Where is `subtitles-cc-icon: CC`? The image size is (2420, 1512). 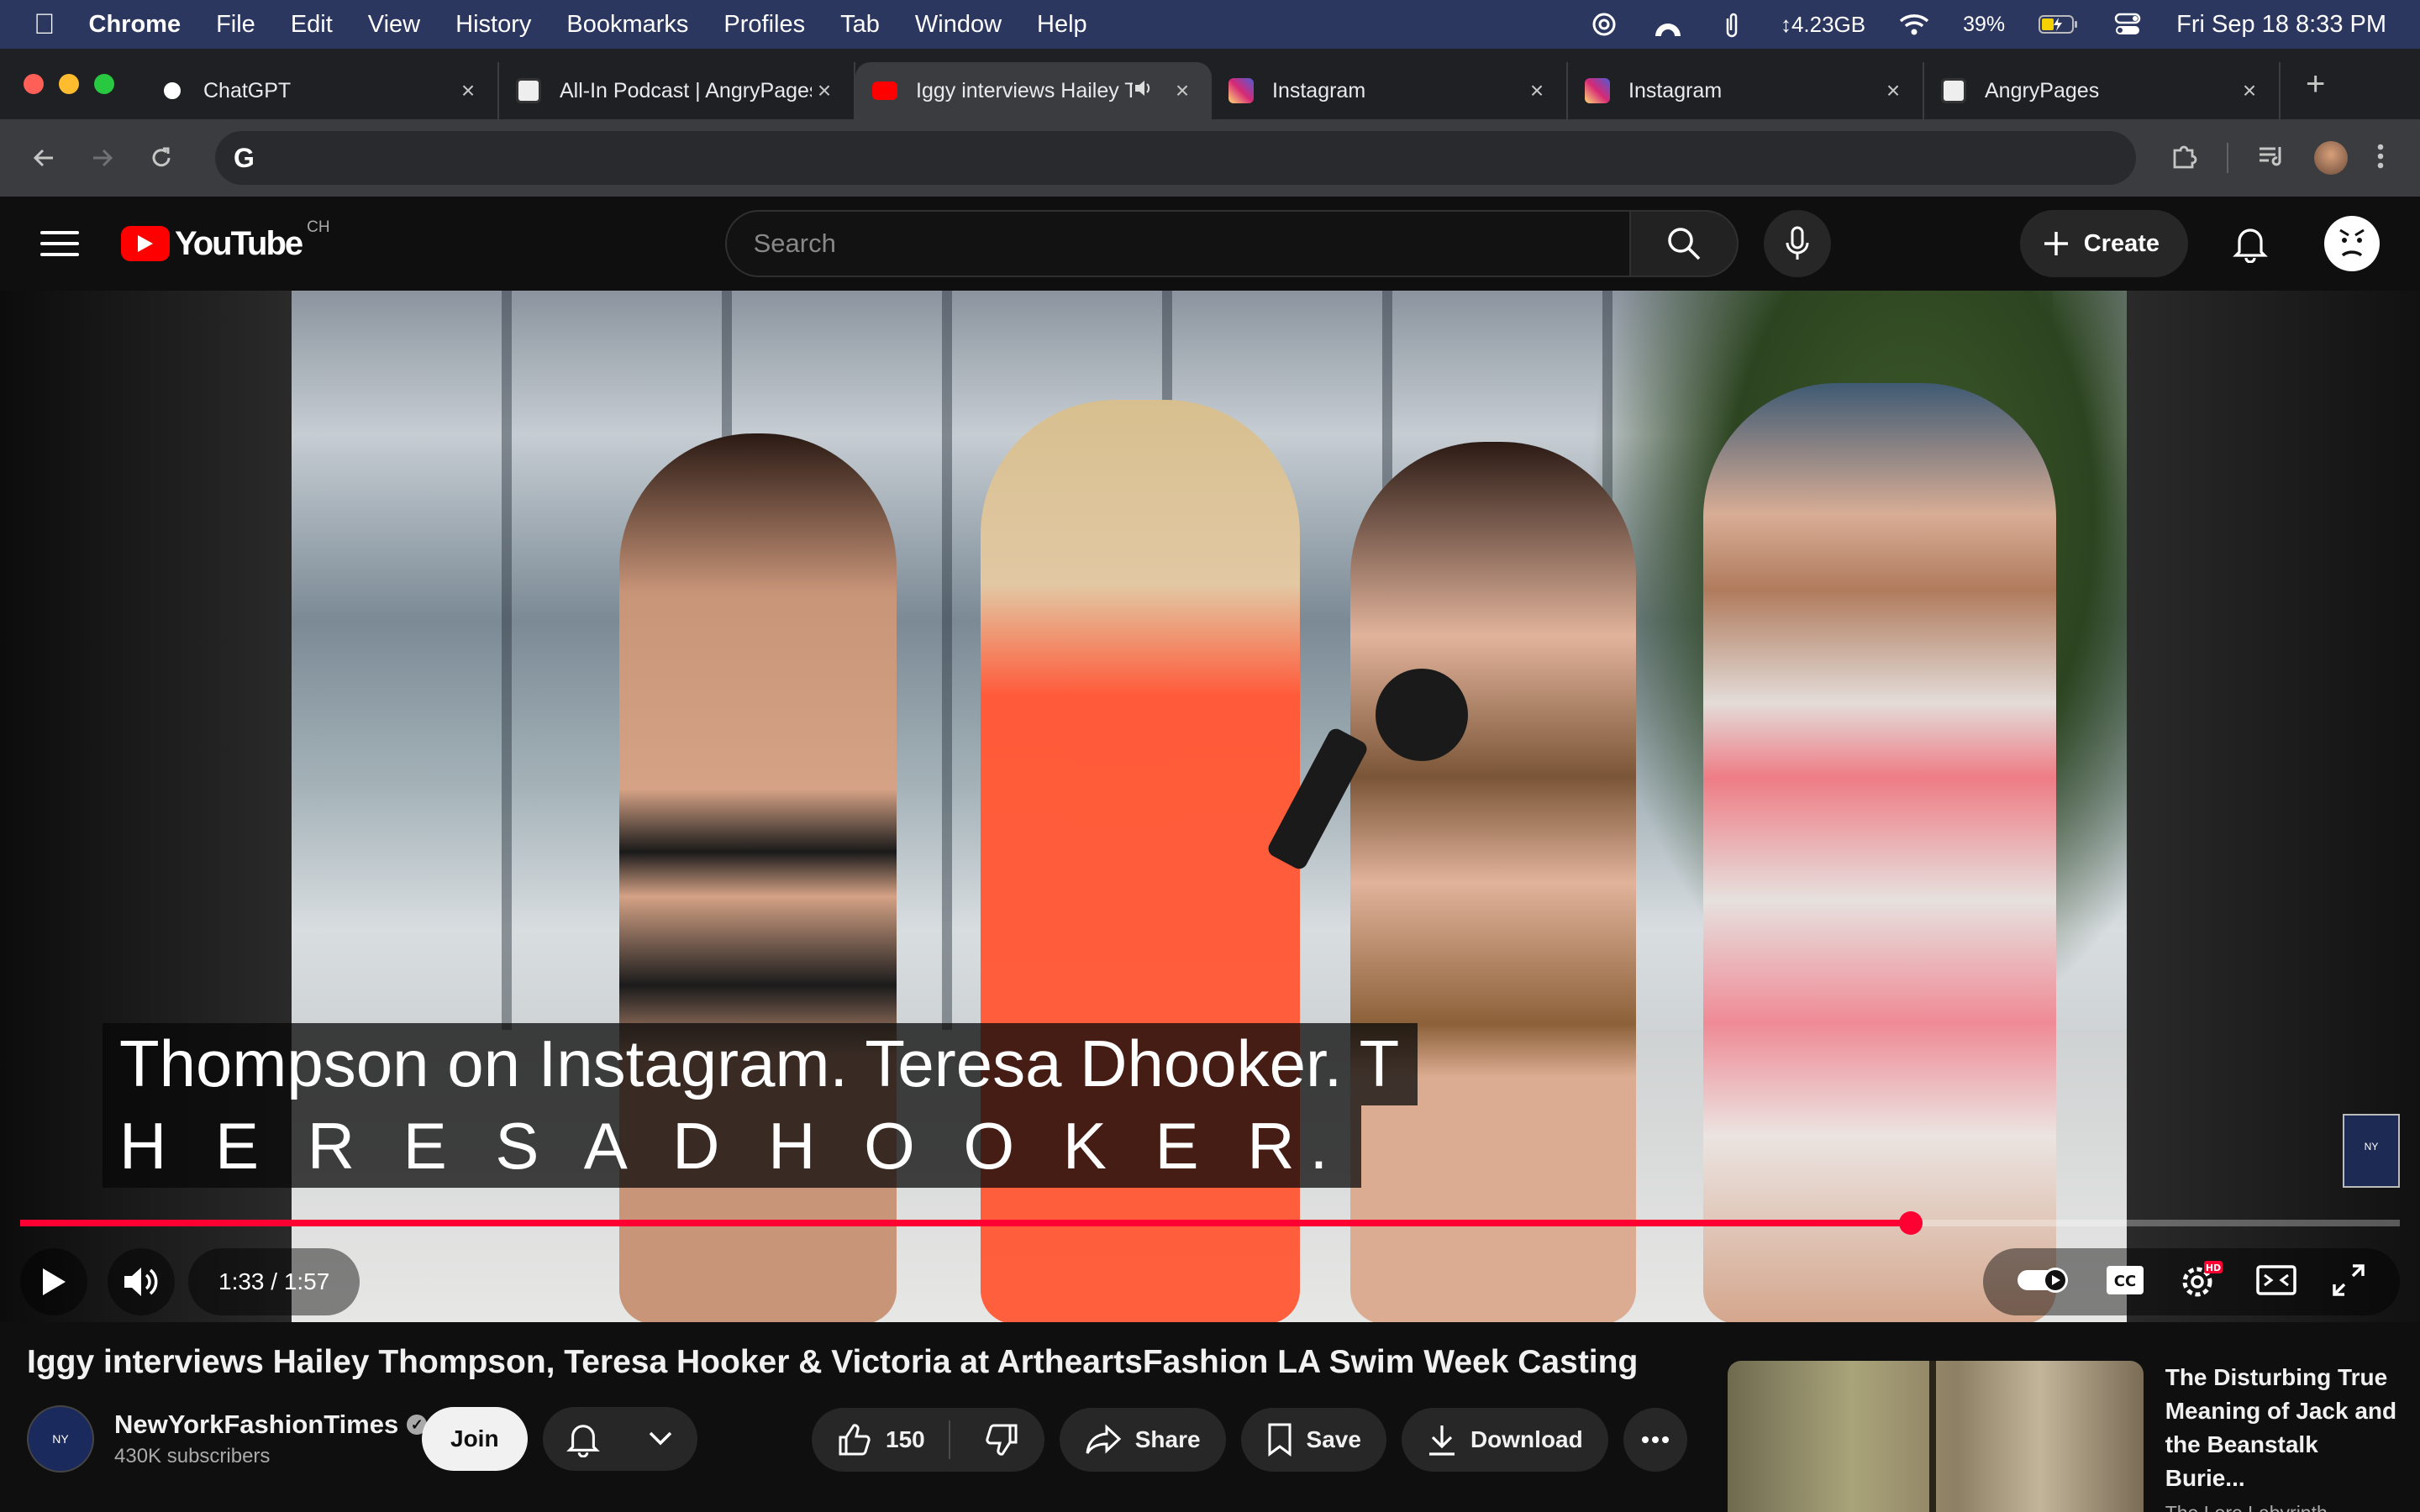
subtitles-cc-icon: CC is located at coordinates (2125, 1282).